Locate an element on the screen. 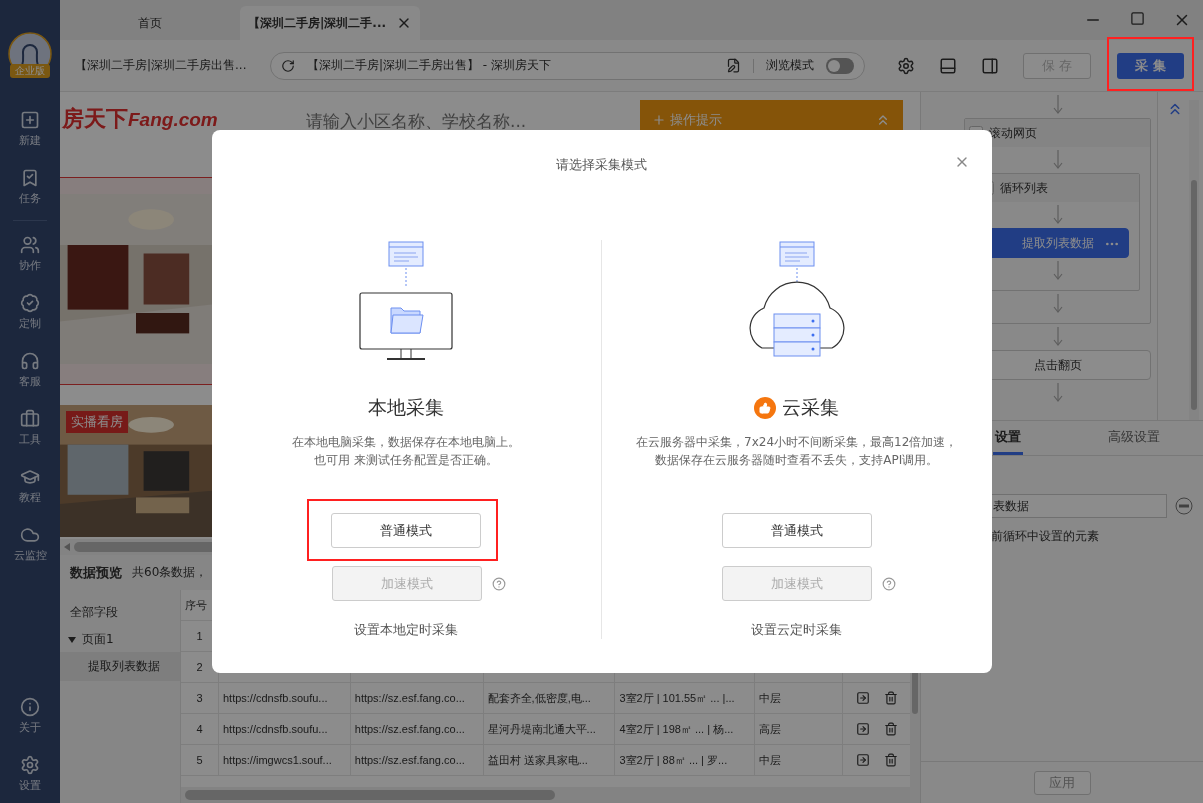 The image size is (1203, 803). live-tag: 实播看房 is located at coordinates (97, 422).